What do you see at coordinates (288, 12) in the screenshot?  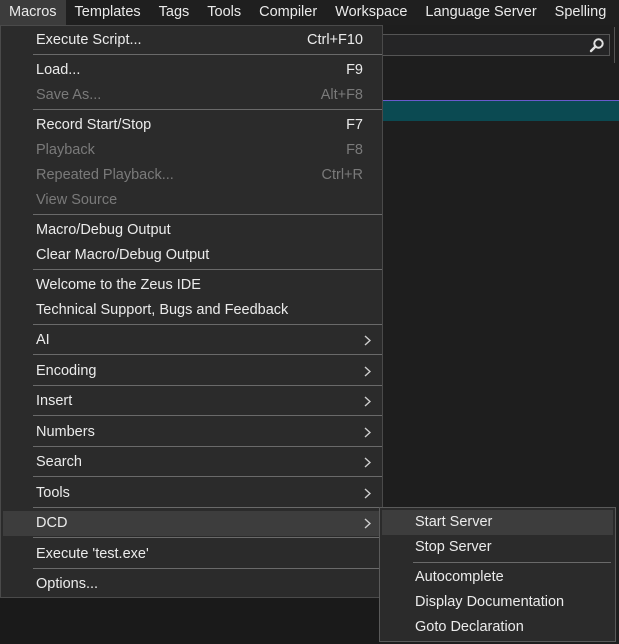 I see `menu-compiler: Compiler` at bounding box center [288, 12].